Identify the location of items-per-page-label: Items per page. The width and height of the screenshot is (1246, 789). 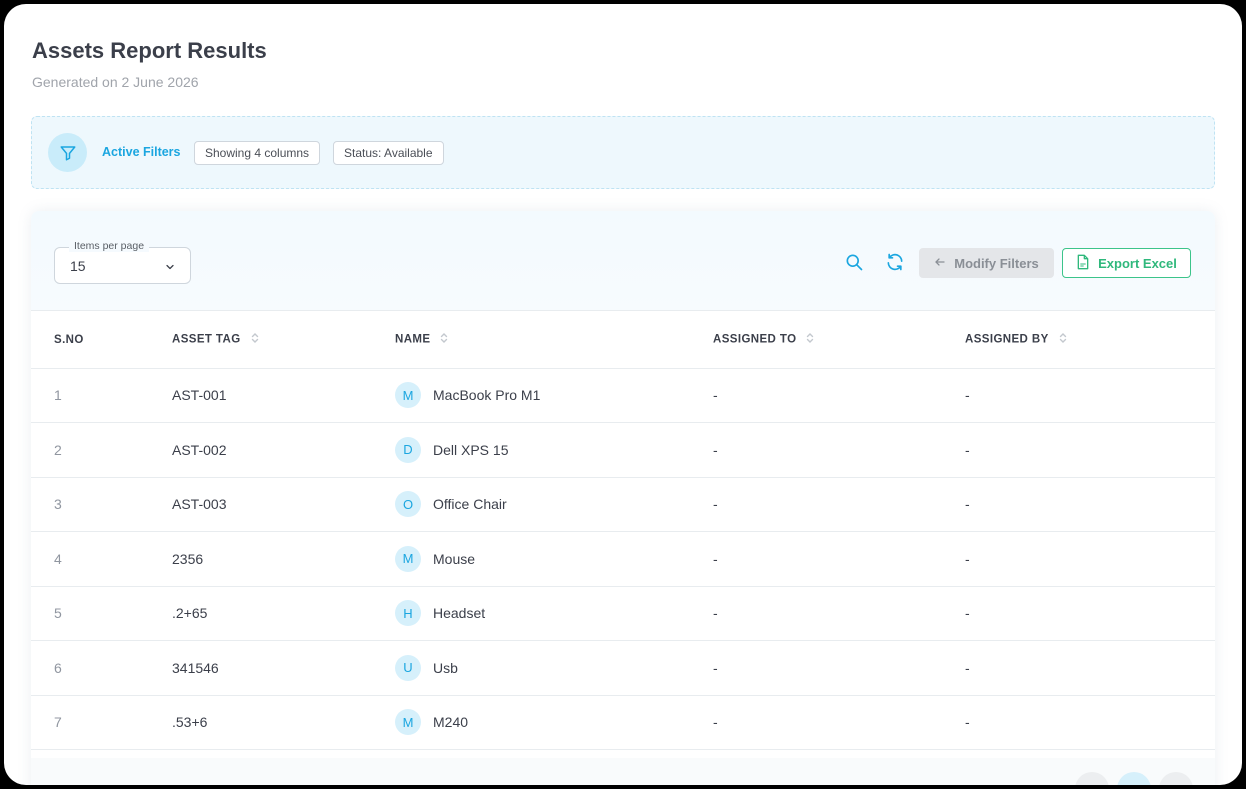
(109, 246).